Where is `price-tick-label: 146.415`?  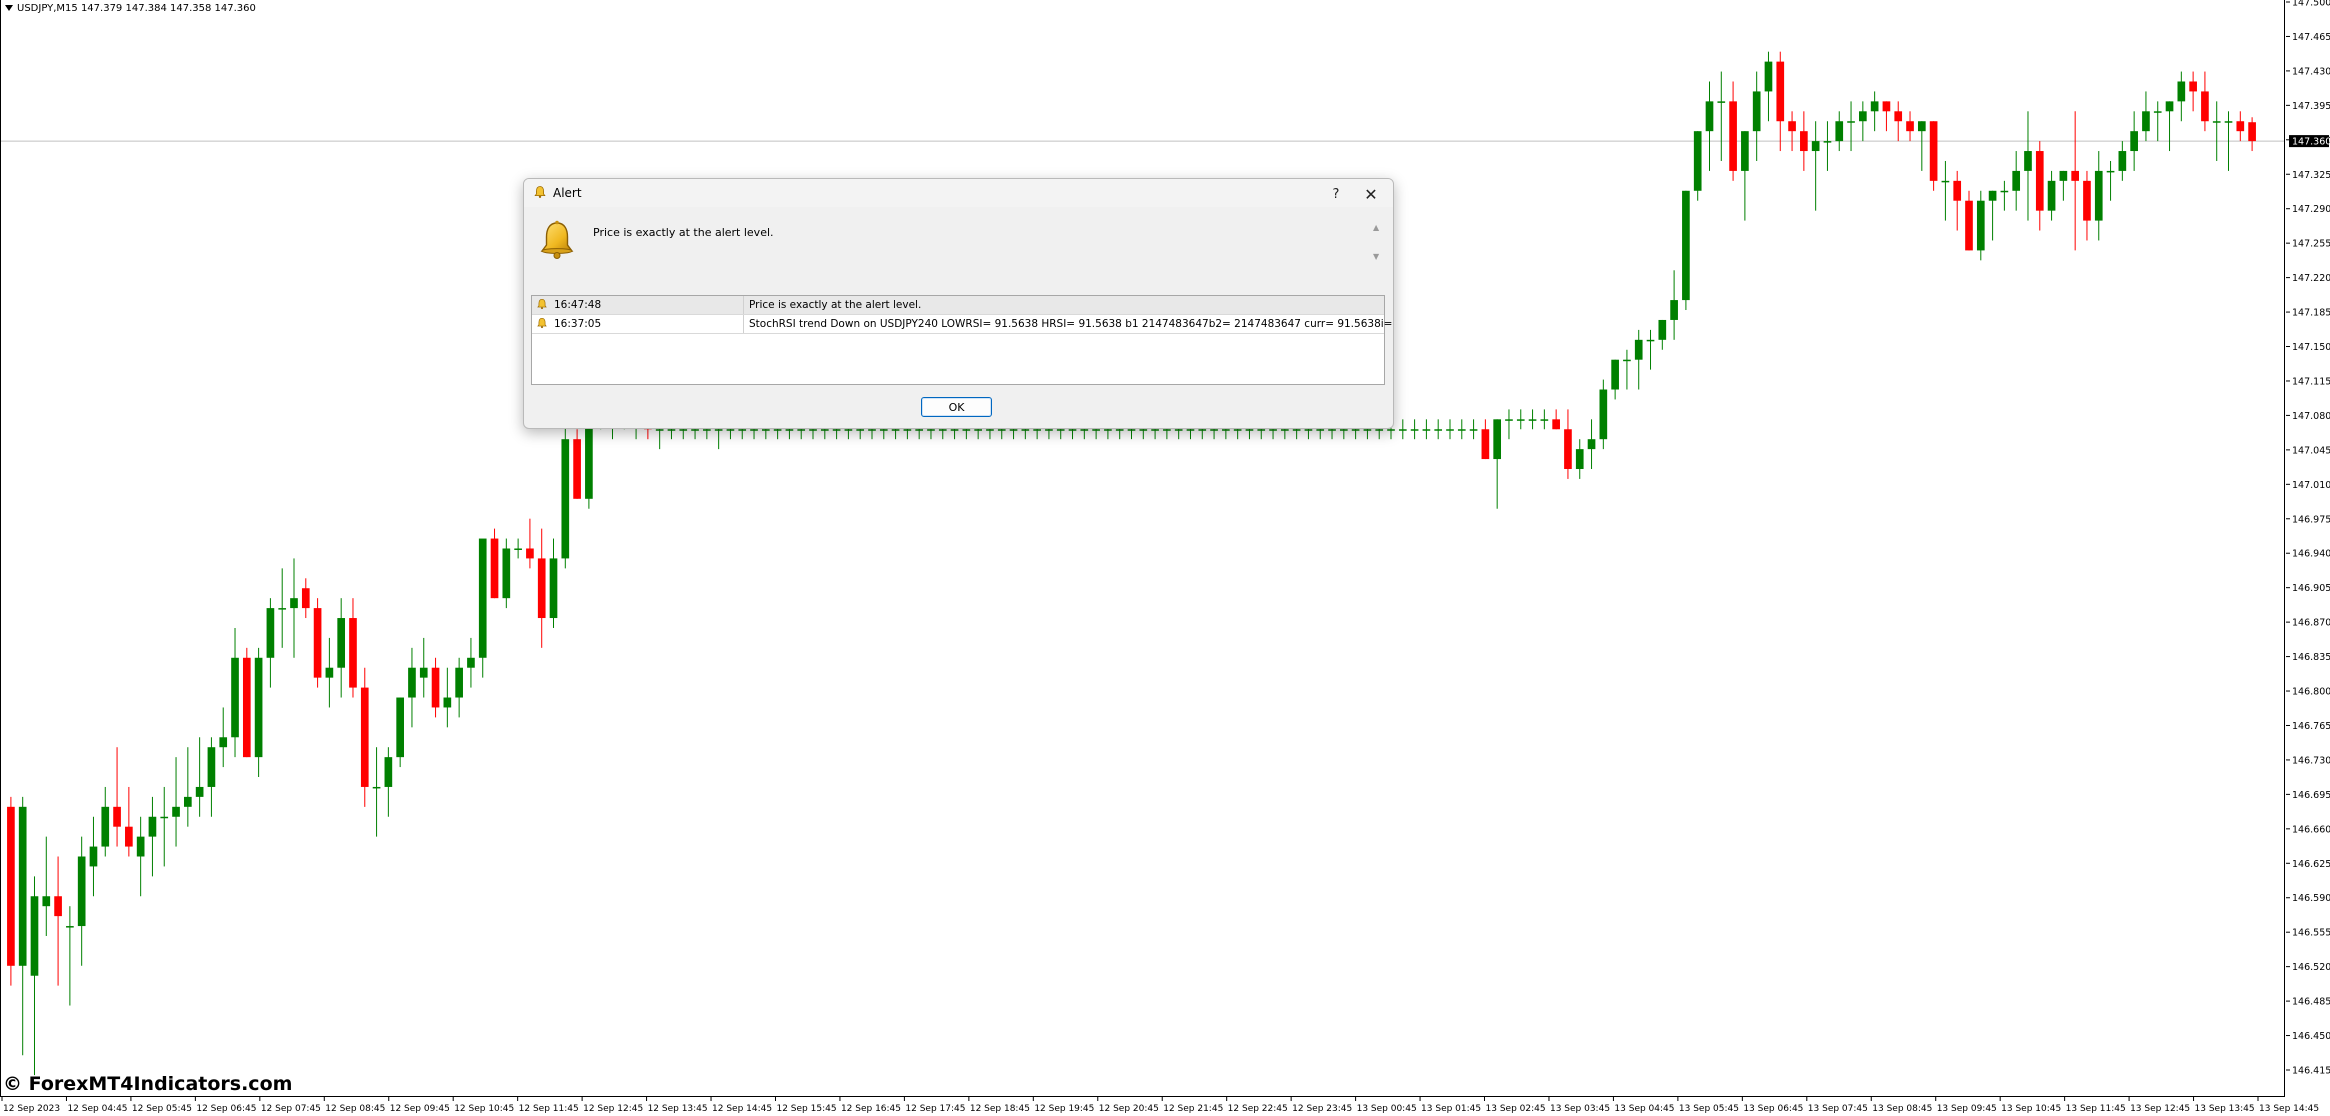 price-tick-label: 146.415 is located at coordinates (2311, 1071).